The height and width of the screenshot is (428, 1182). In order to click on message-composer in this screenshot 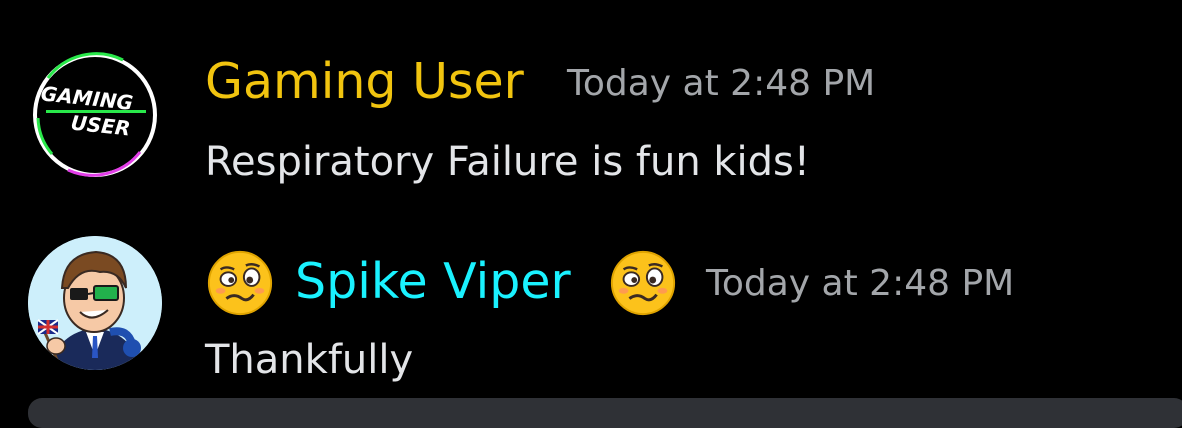, I will do `click(605, 413)`.